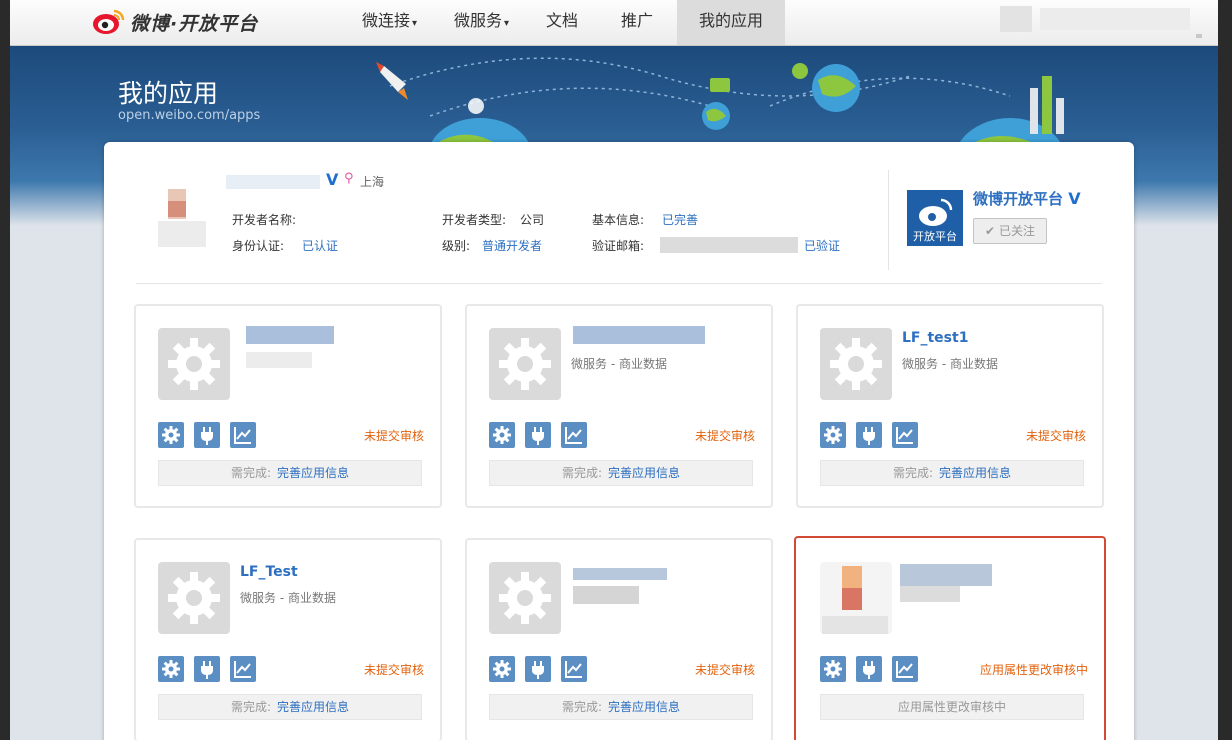 The height and width of the screenshot is (740, 1232). What do you see at coordinates (512, 245) in the screenshot?
I see `level-value: 普通开发者` at bounding box center [512, 245].